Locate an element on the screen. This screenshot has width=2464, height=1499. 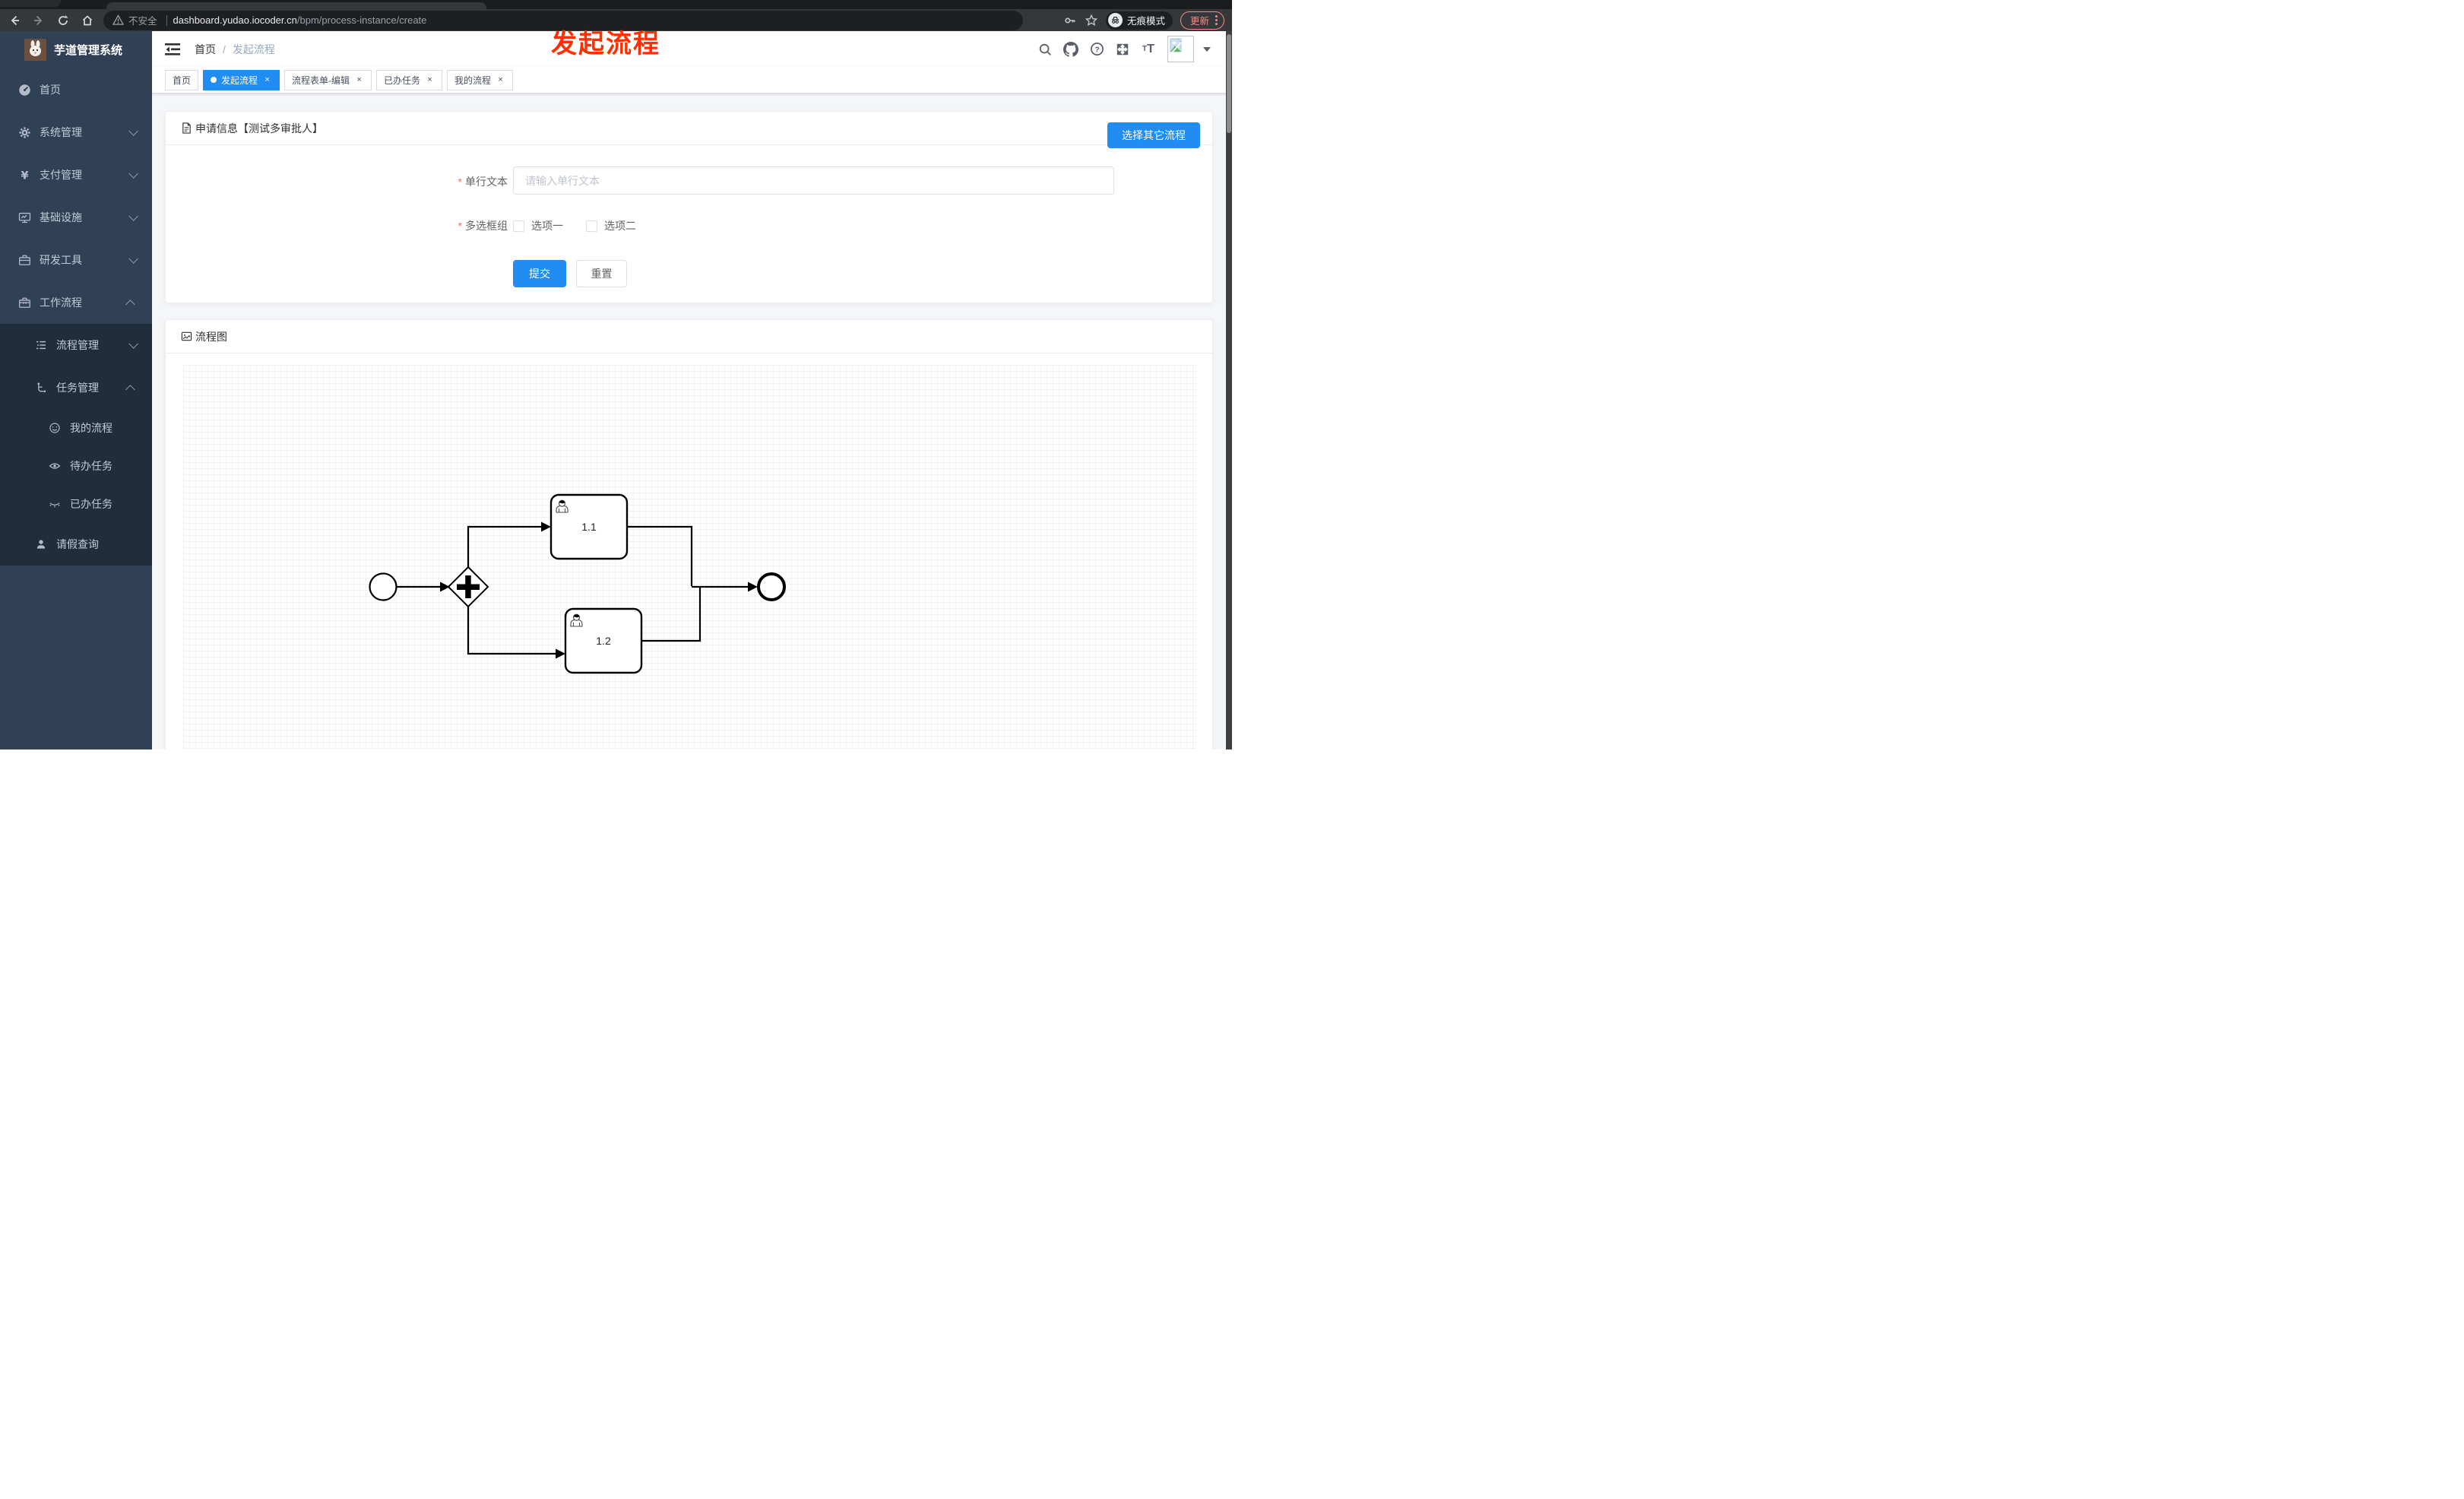
bpmn-parallel-gateway is located at coordinates (468, 587).